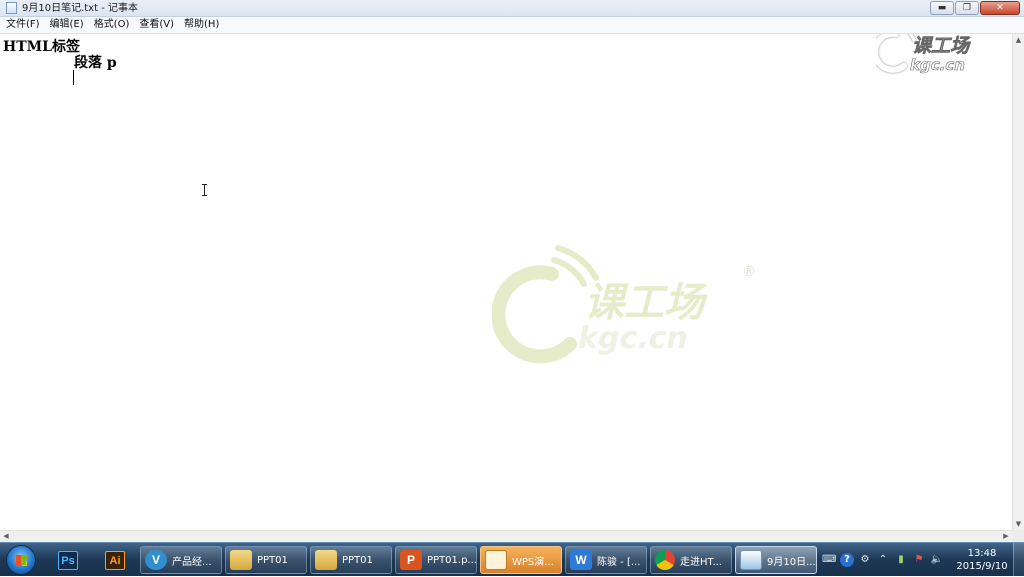 The width and height of the screenshot is (1024, 577). I want to click on menu-help: 帮助(H), so click(201, 25).